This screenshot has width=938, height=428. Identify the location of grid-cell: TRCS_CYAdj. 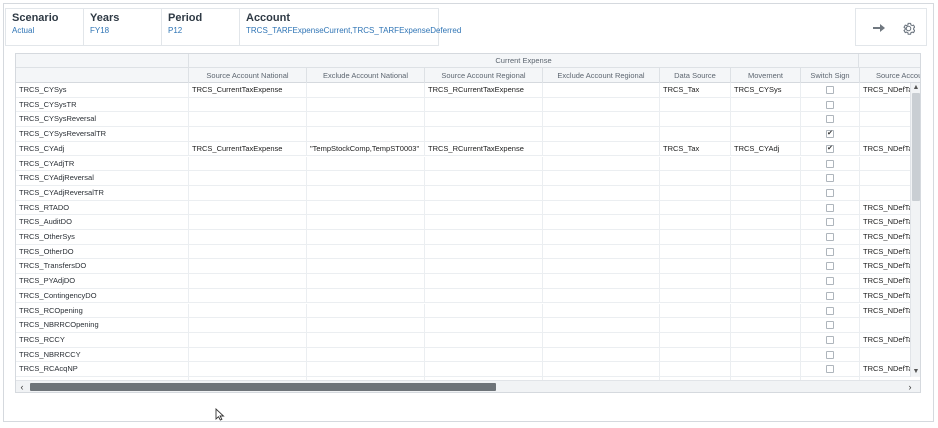
(765, 149).